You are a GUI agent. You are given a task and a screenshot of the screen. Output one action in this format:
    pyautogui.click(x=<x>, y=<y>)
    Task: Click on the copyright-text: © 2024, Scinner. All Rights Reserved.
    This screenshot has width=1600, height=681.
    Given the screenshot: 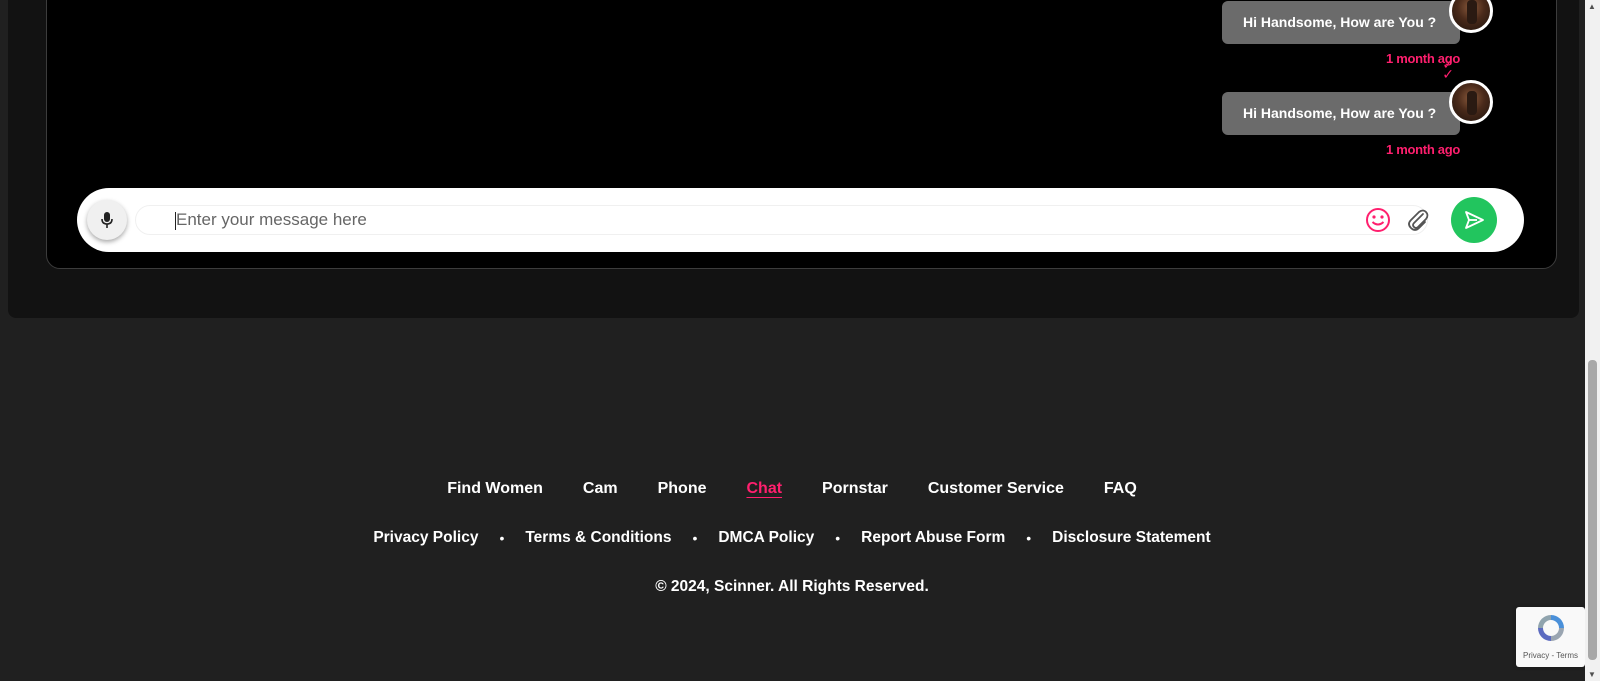 What is the action you would take?
    pyautogui.click(x=792, y=586)
    